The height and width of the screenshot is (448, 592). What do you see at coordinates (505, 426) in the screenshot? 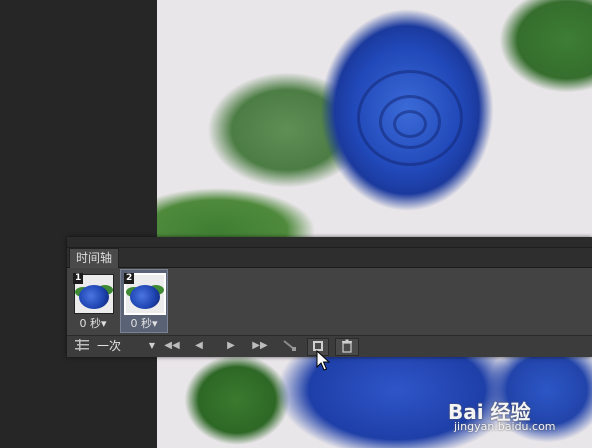
I see `watermark-domain: jingyan.baidu.com` at bounding box center [505, 426].